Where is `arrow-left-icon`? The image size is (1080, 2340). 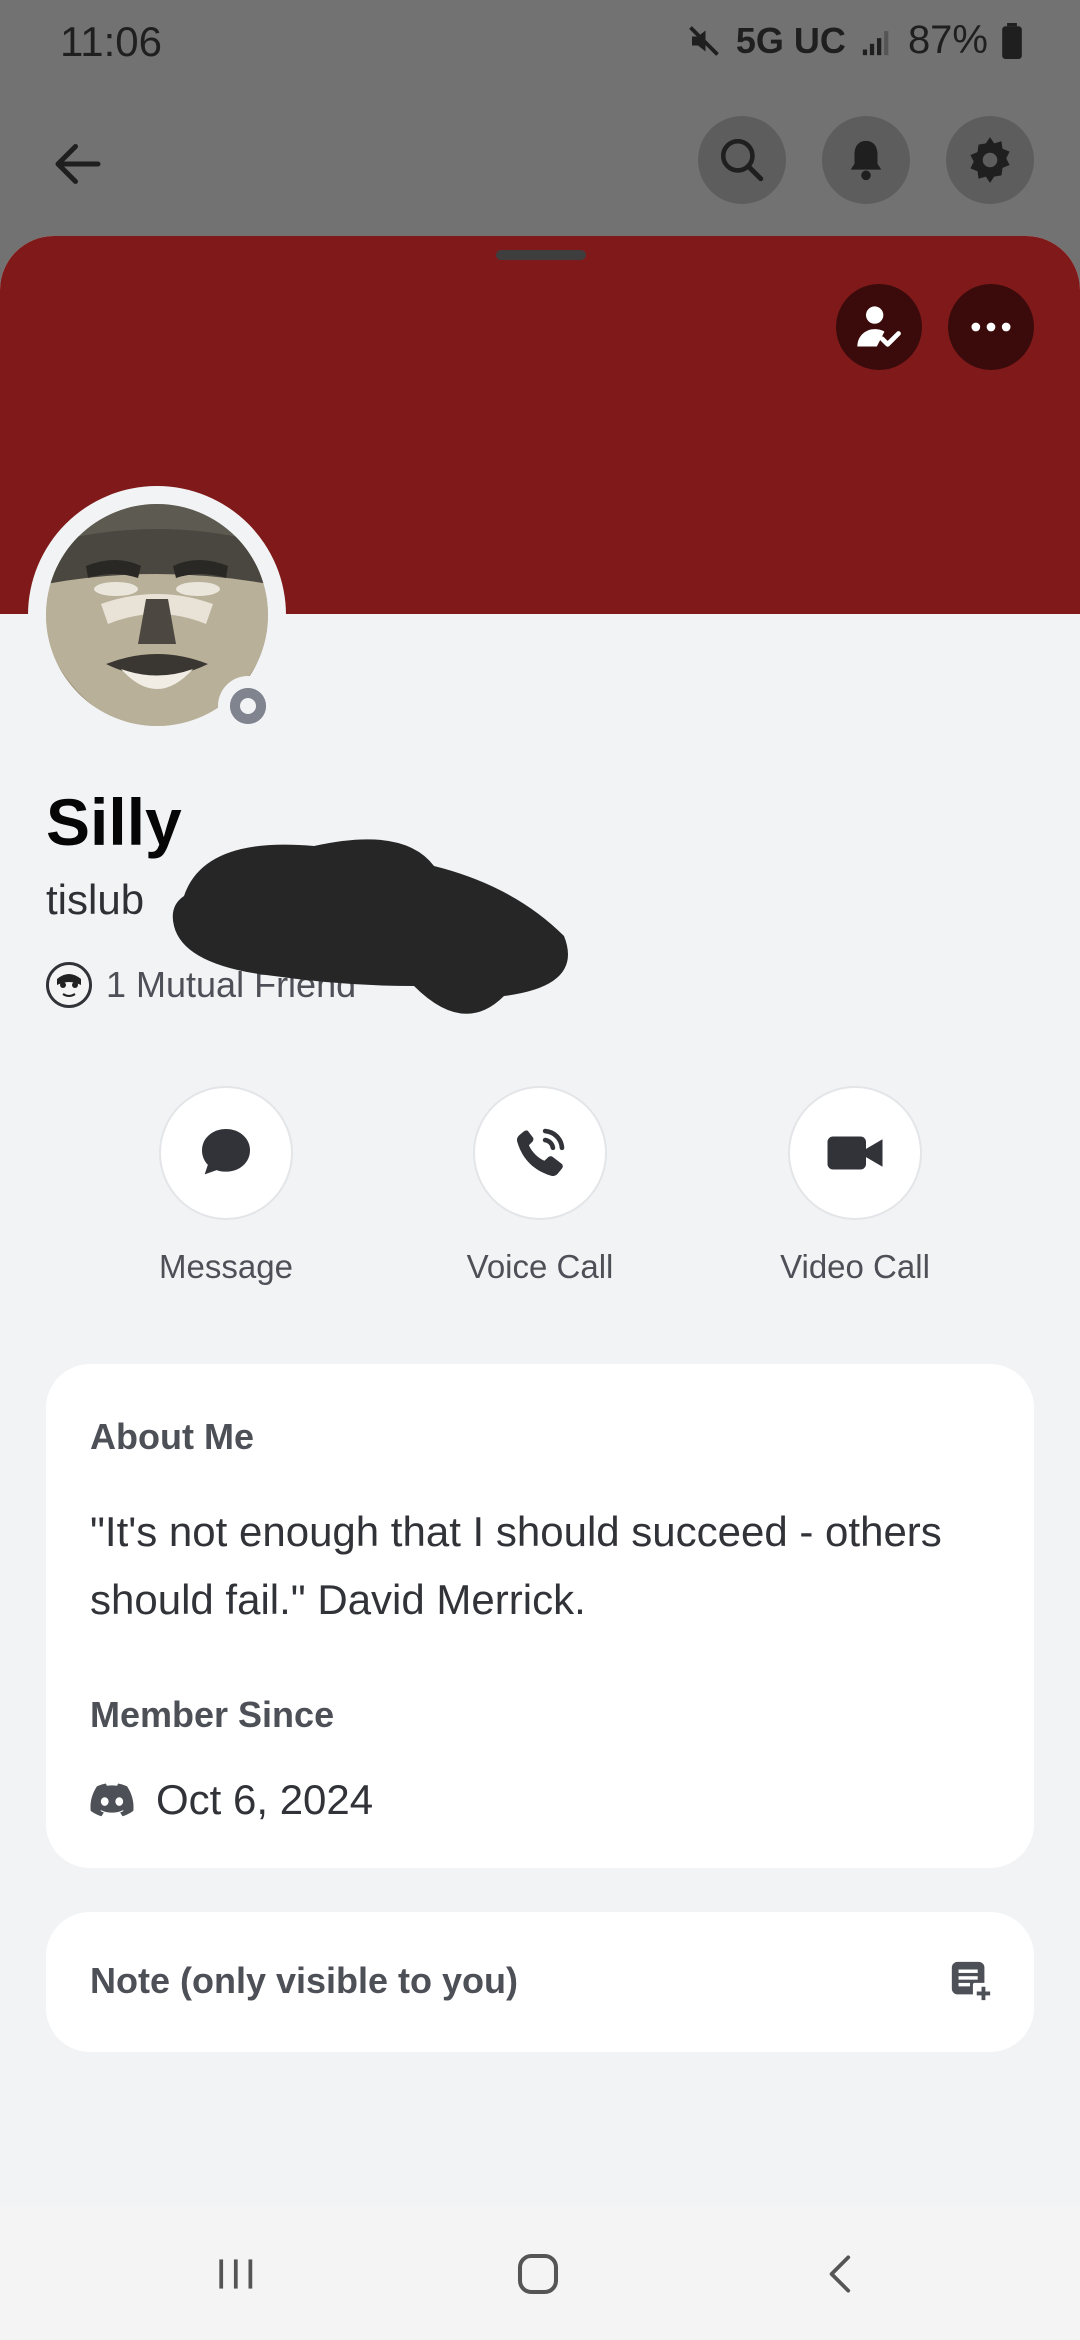
arrow-left-icon is located at coordinates (78, 164).